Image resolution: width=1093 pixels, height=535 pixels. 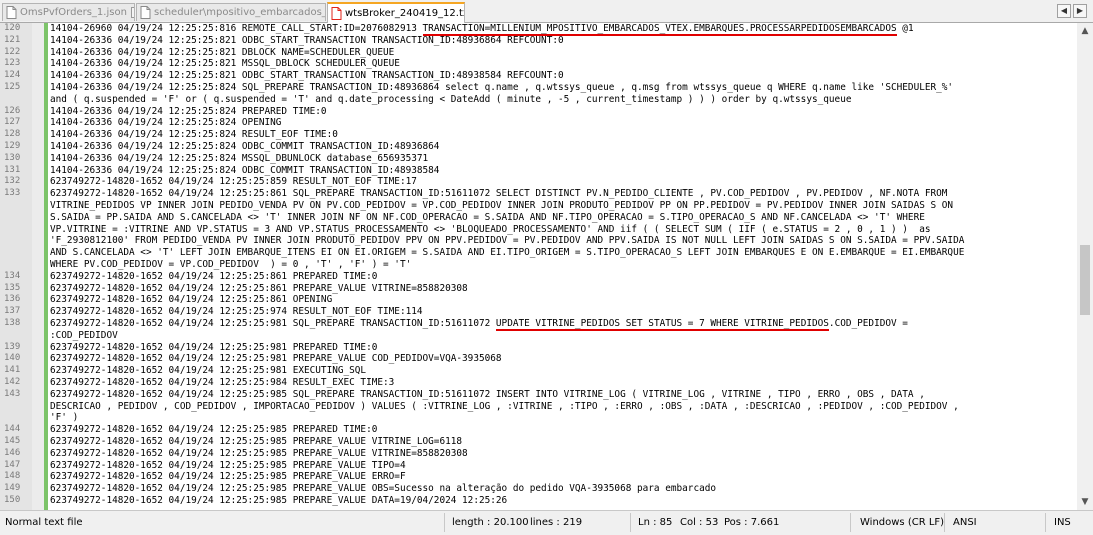 I want to click on chevron-left-icon: ◀, so click(x=1064, y=11).